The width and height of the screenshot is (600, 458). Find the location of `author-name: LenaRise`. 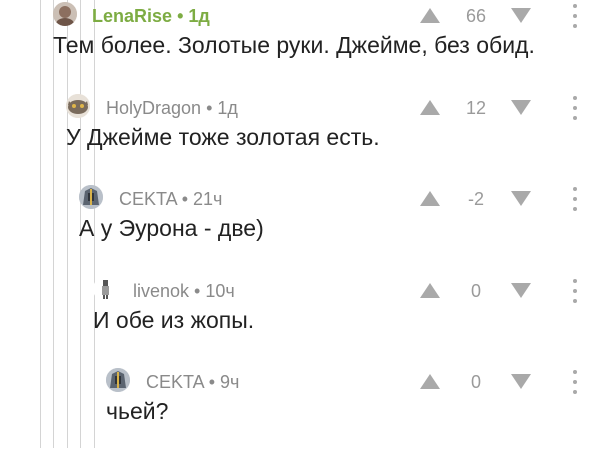

author-name: LenaRise is located at coordinates (132, 16).